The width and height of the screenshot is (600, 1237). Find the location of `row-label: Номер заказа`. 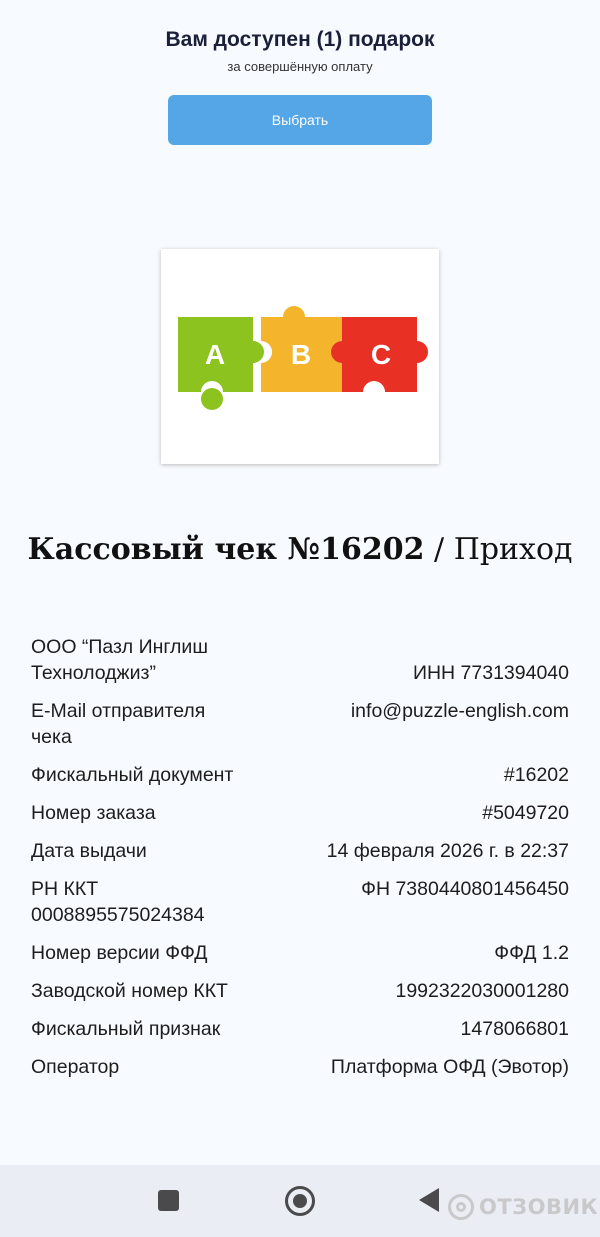

row-label: Номер заказа is located at coordinates (93, 813).